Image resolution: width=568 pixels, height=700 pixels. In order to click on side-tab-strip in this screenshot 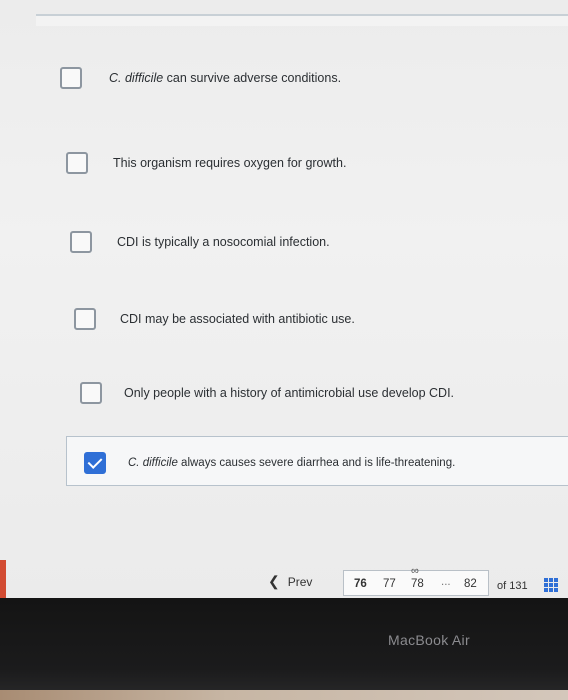, I will do `click(3, 579)`.